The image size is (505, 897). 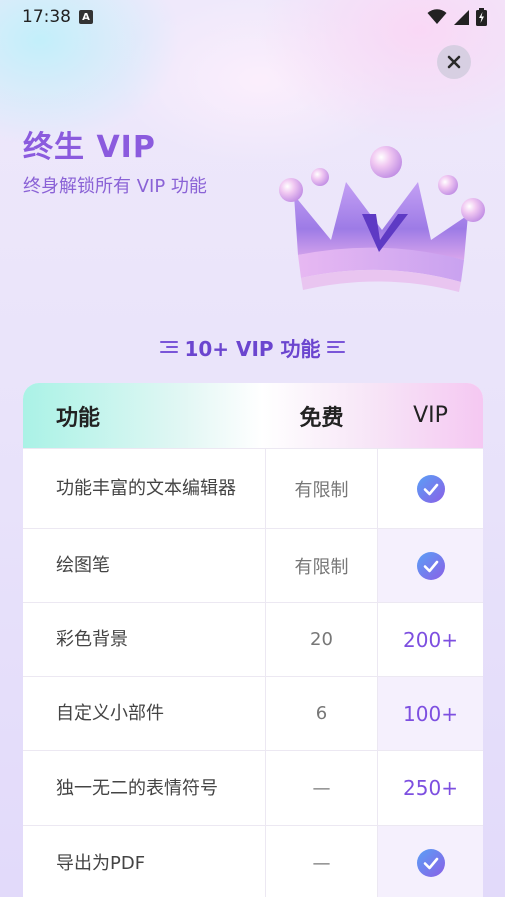 I want to click on table-row: 自定义小部件 6 100+, so click(x=253, y=713).